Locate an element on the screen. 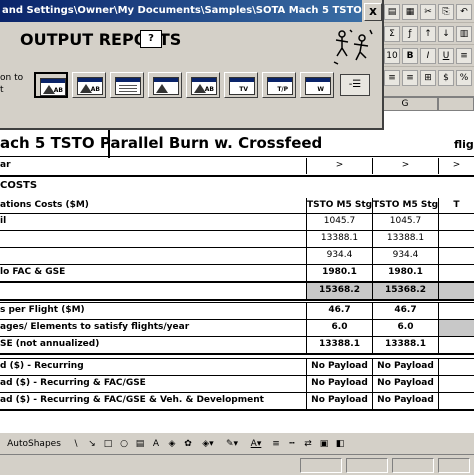 The image size is (474, 475). table-row: COSTS is located at coordinates (237, 186).